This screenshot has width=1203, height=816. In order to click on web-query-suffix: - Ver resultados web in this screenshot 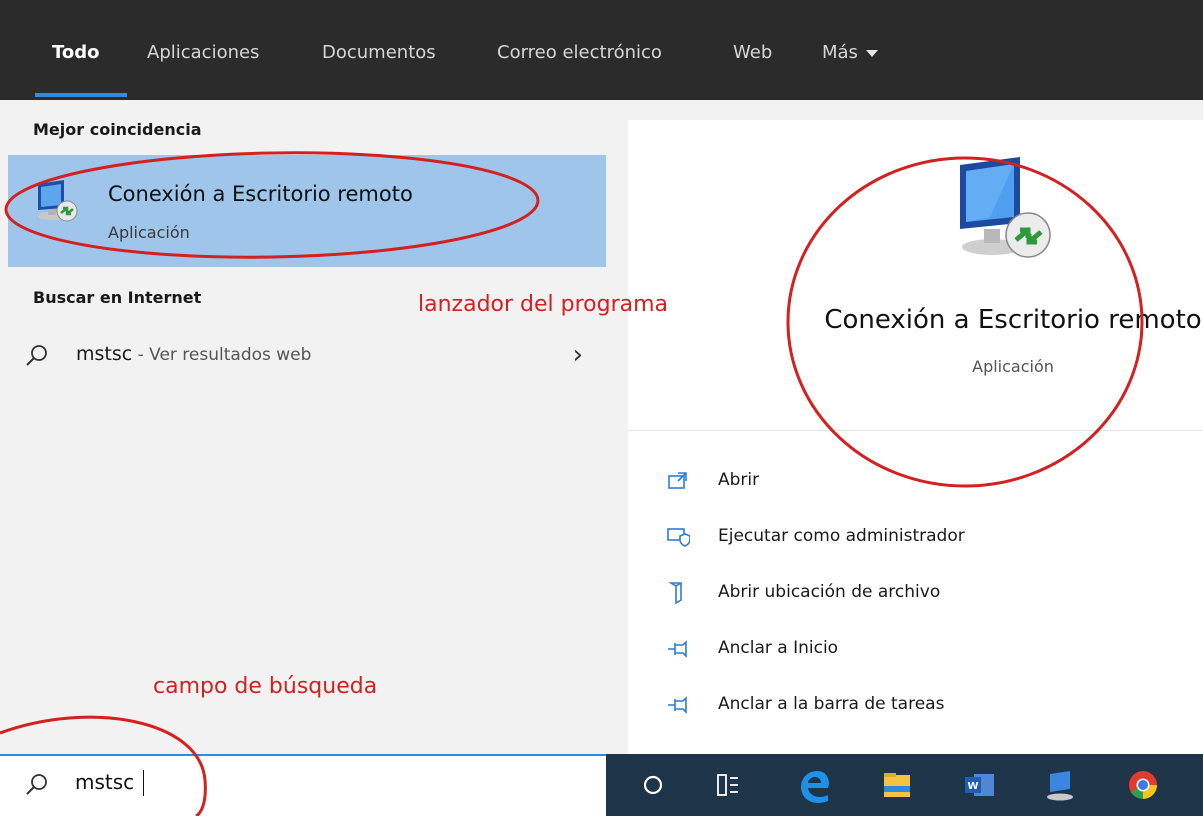, I will do `click(222, 355)`.